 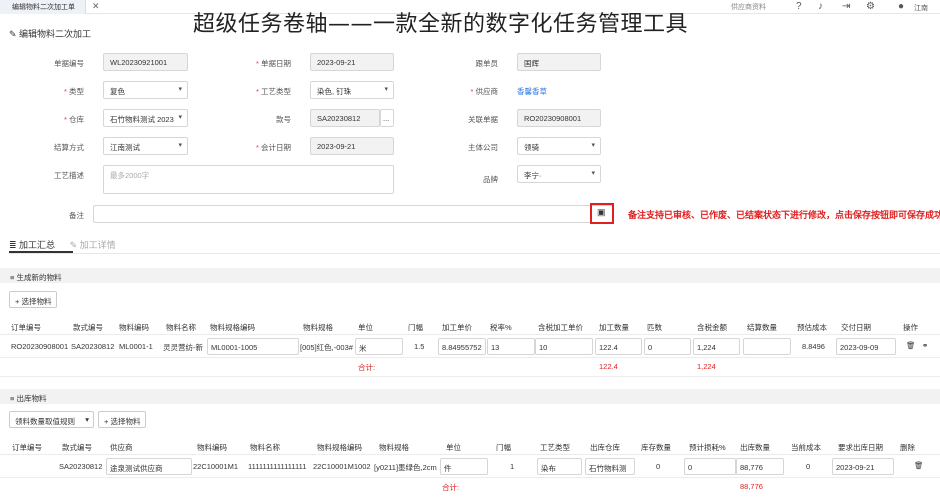 I want to click on column-header: 物料名称, so click(x=181, y=327).